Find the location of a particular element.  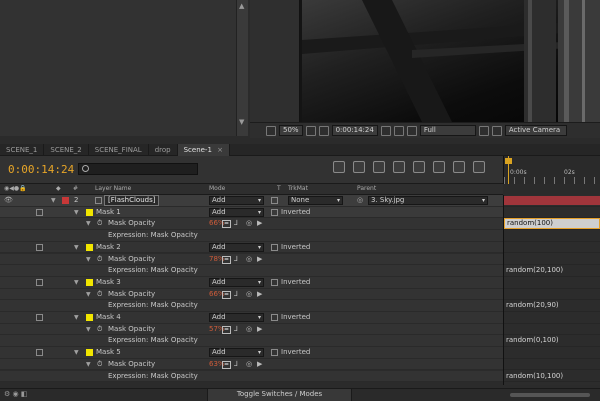

mask-name: Mask 2 is located at coordinates (108, 247).